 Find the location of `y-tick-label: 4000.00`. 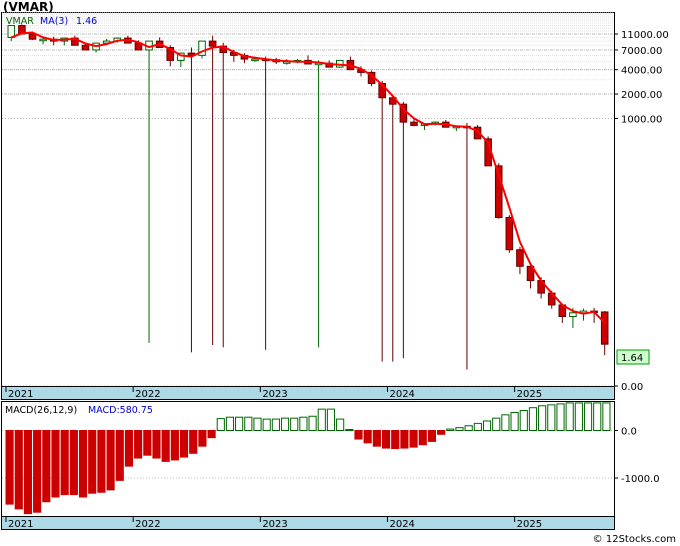

y-tick-label: 4000.00 is located at coordinates (641, 71).